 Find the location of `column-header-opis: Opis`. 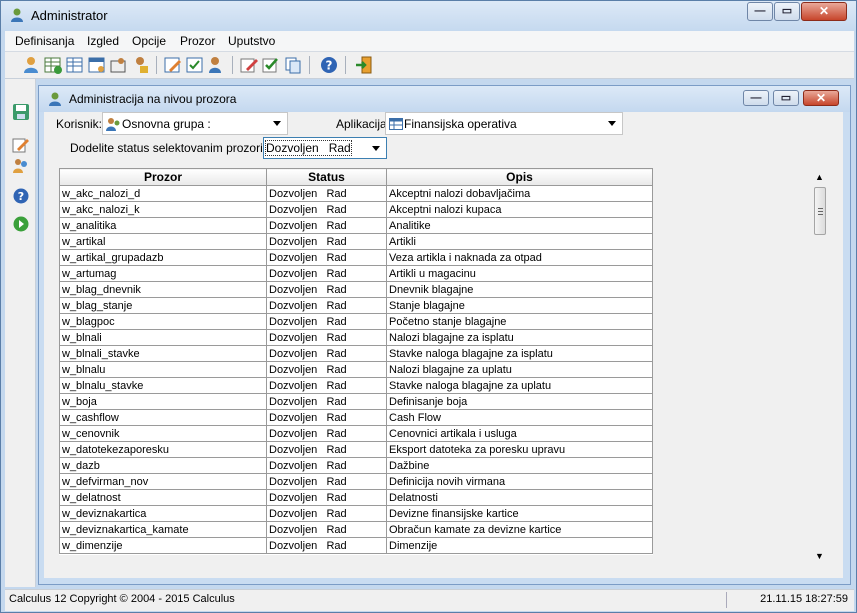

column-header-opis: Opis is located at coordinates (519, 177).